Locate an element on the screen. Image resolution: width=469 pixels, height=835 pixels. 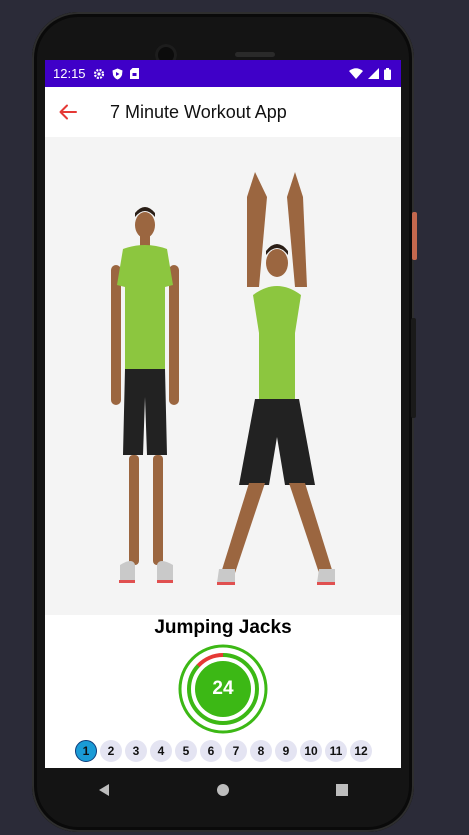
exercise-step-1: 1 is located at coordinates (86, 751).